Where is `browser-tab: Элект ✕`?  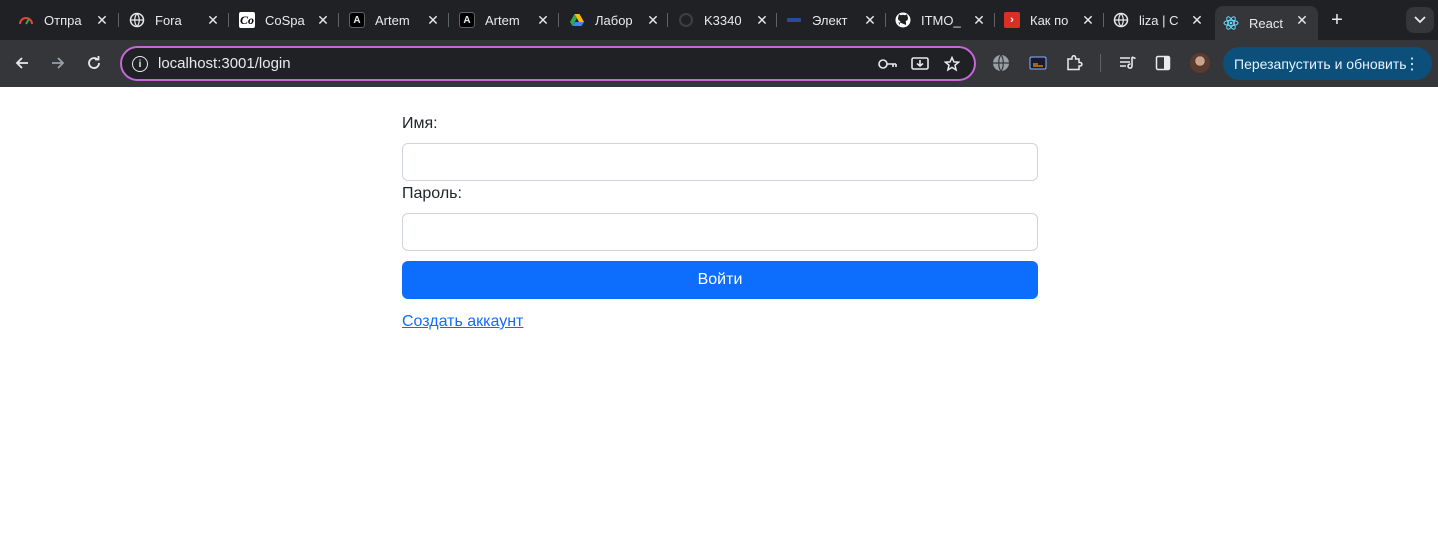
browser-tab: Элект ✕ is located at coordinates (827, 20).